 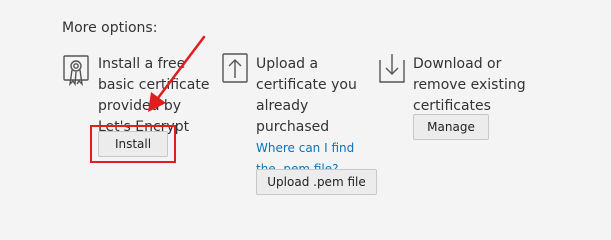 What do you see at coordinates (305, 148) in the screenshot?
I see `pem-help-link-line-1: Where can I find` at bounding box center [305, 148].